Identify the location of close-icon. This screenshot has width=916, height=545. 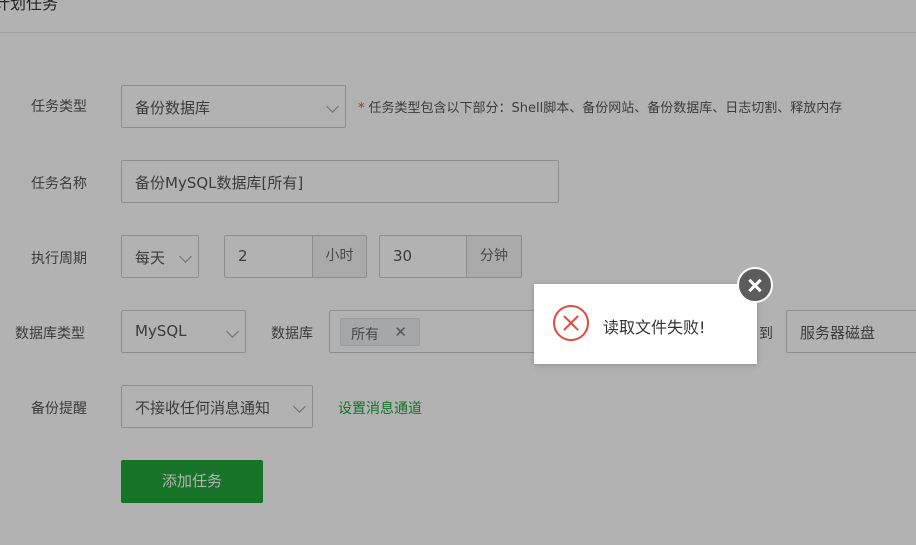
(755, 285).